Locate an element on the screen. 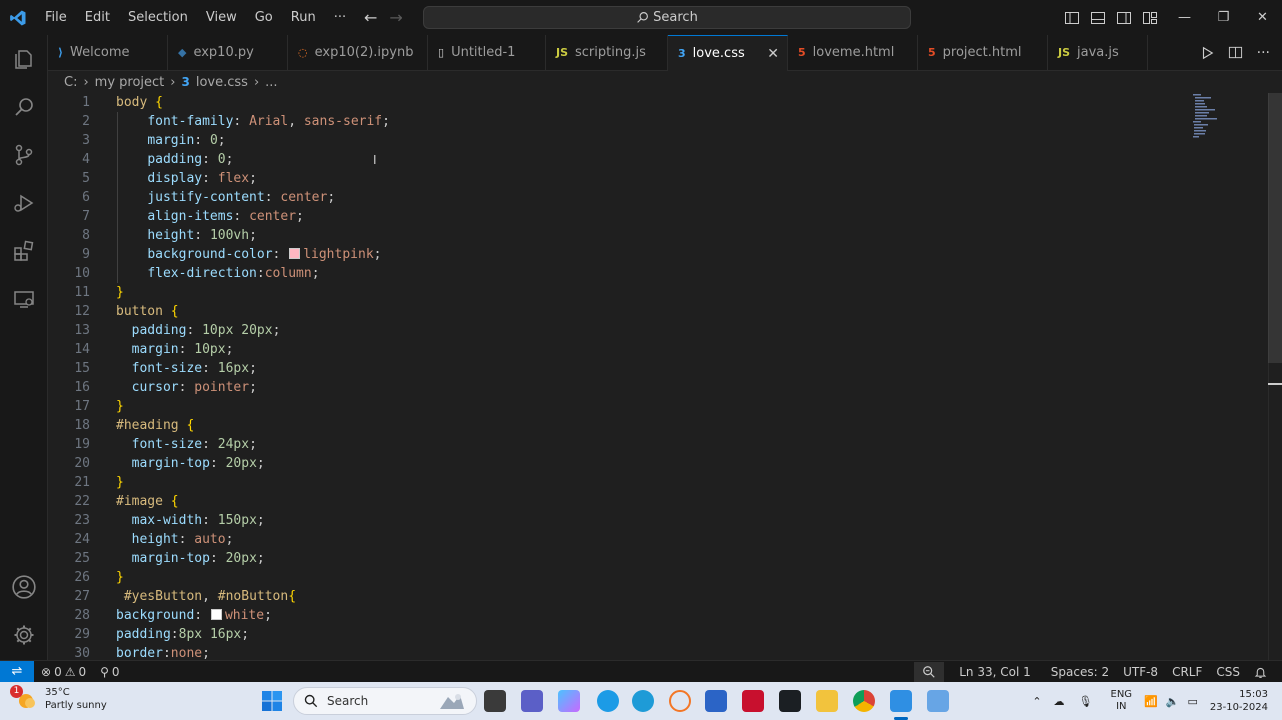 The width and height of the screenshot is (1282, 720). tab-project-html: 5 project.html is located at coordinates (983, 52).